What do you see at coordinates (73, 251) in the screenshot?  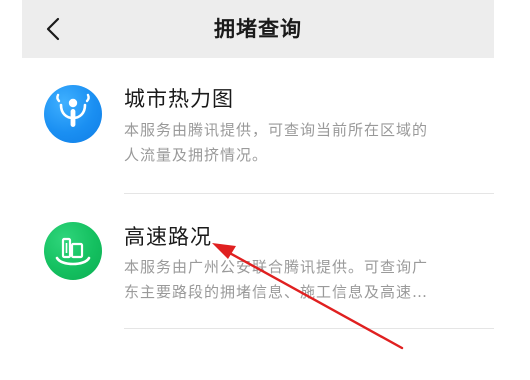 I see `highway-city-icon` at bounding box center [73, 251].